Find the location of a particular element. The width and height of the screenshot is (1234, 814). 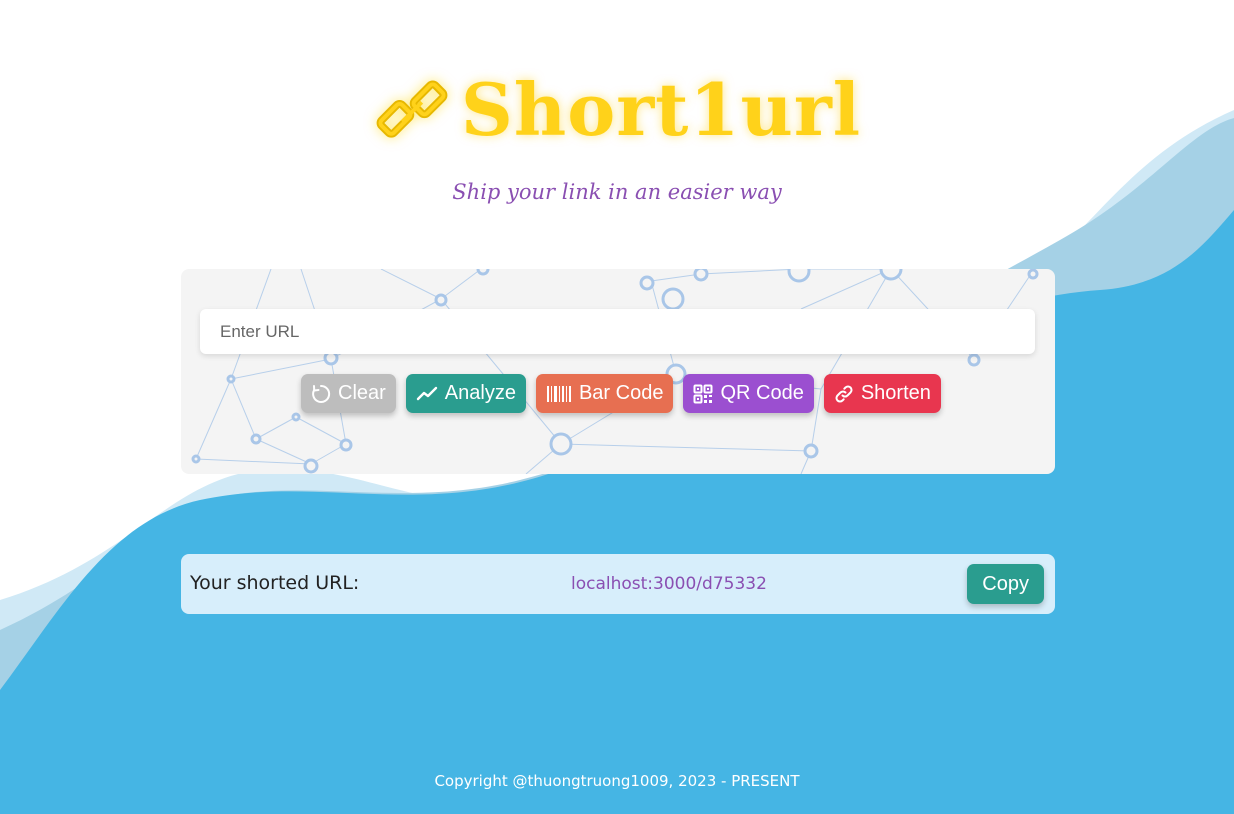

clear-button: Clear is located at coordinates (348, 393).